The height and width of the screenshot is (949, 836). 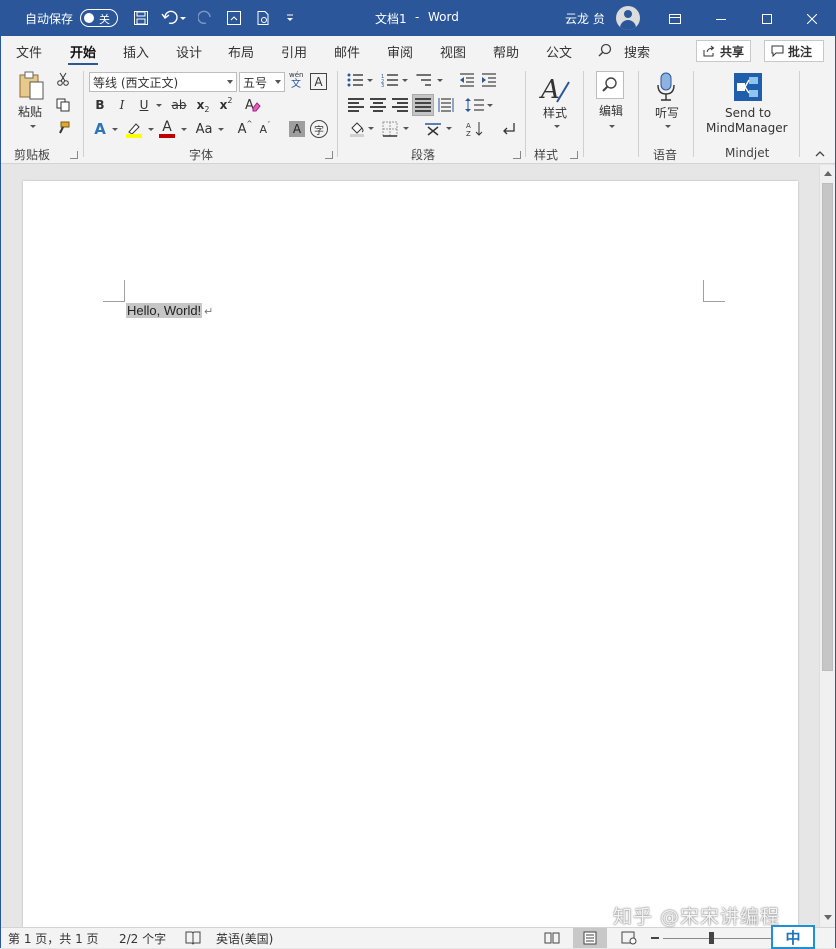 I want to click on font-color-dropdown, so click(x=183, y=129).